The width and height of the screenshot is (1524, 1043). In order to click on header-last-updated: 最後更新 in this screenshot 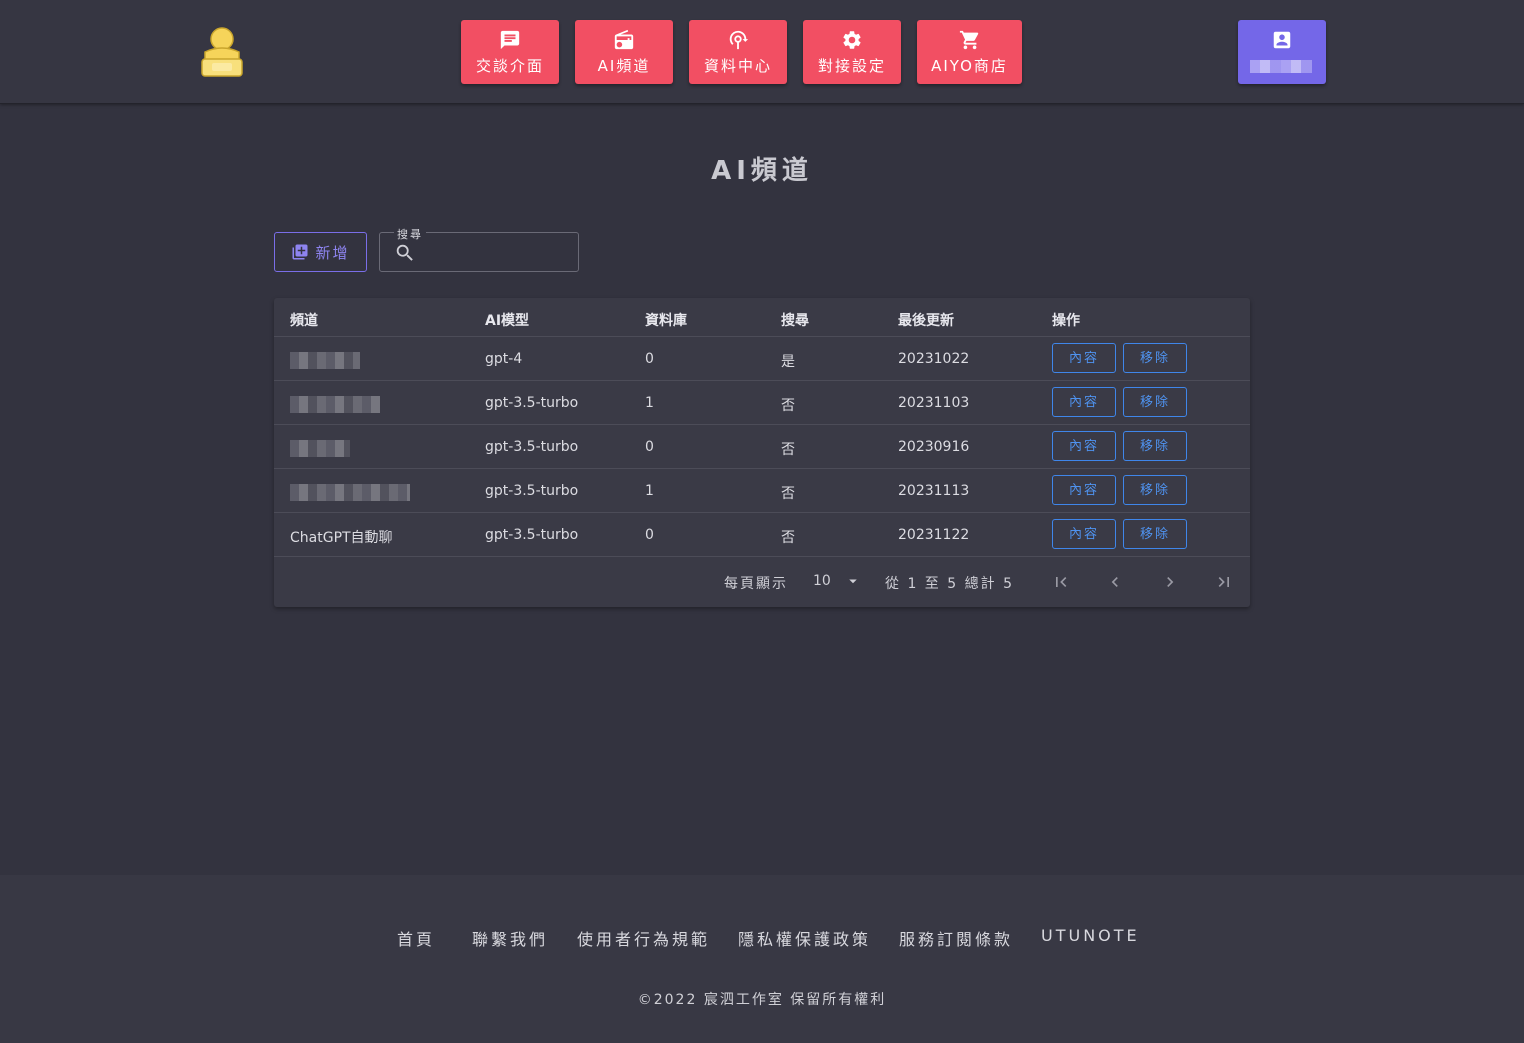, I will do `click(926, 321)`.